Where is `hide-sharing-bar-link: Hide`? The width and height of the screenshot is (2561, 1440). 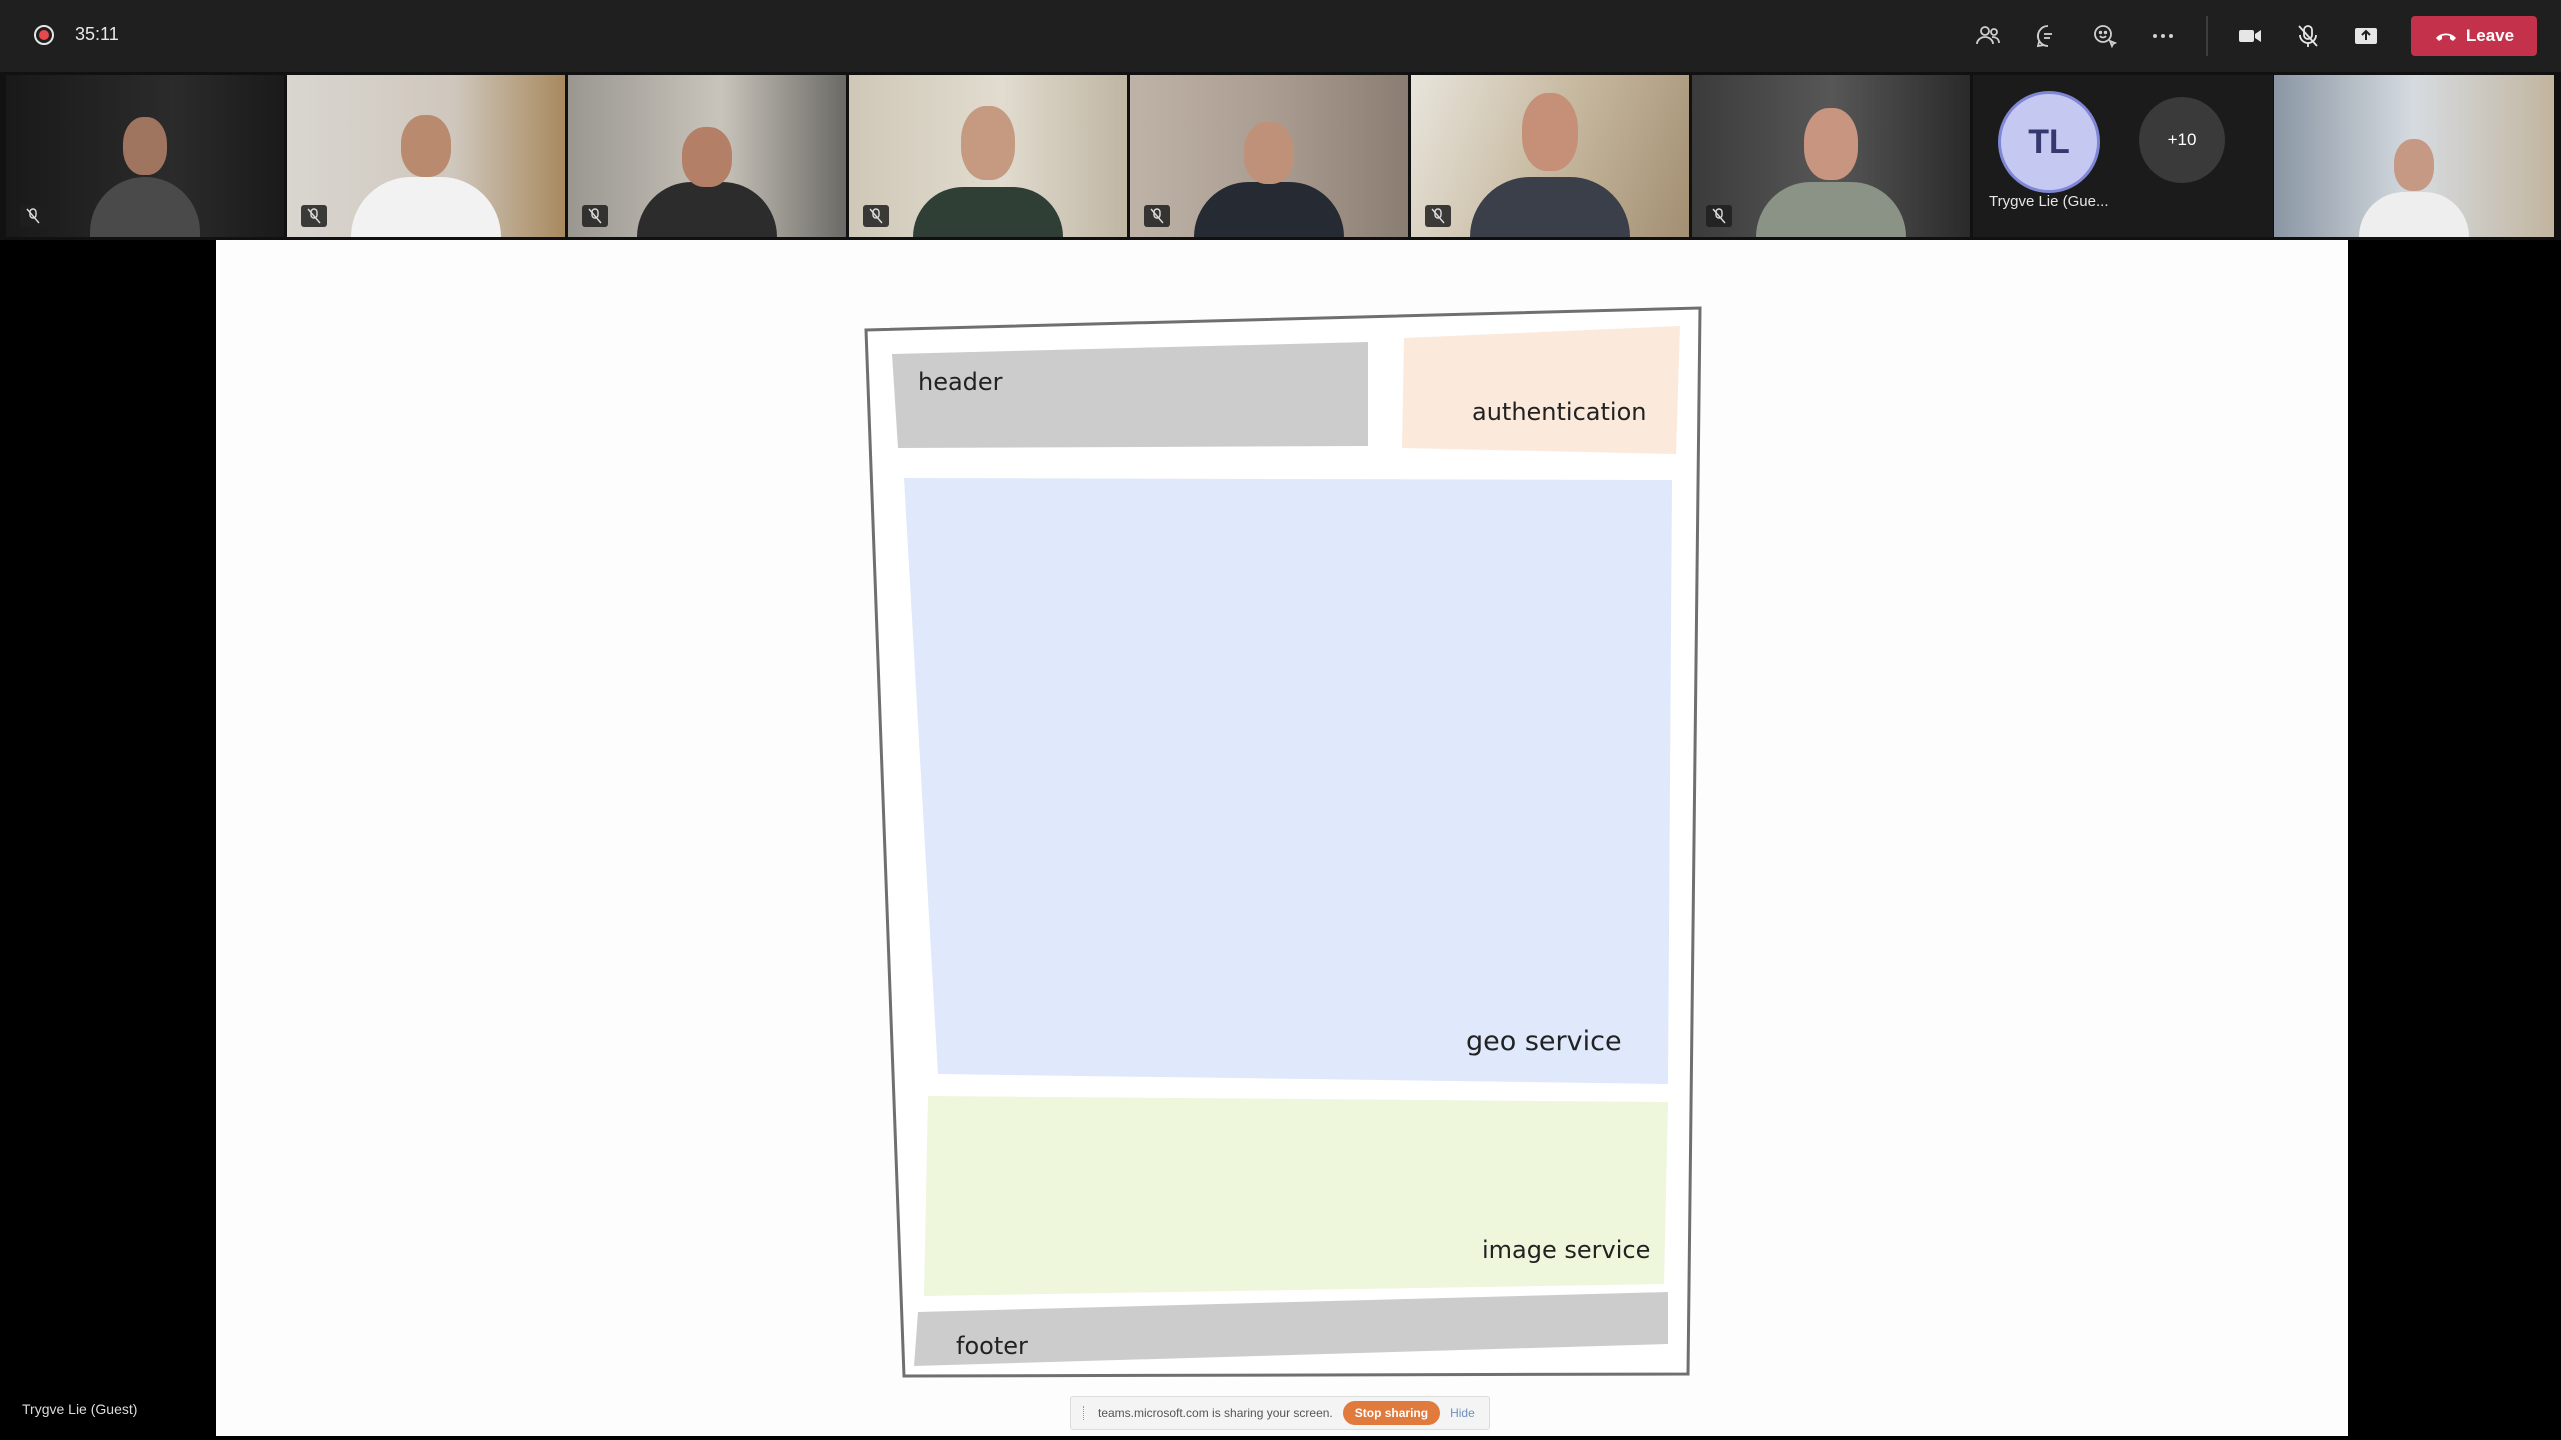 hide-sharing-bar-link: Hide is located at coordinates (1462, 1413).